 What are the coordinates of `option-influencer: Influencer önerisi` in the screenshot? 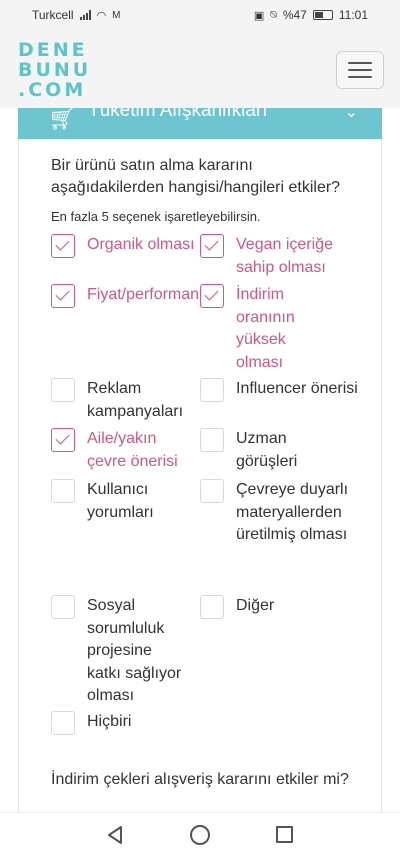 It's located at (281, 390).